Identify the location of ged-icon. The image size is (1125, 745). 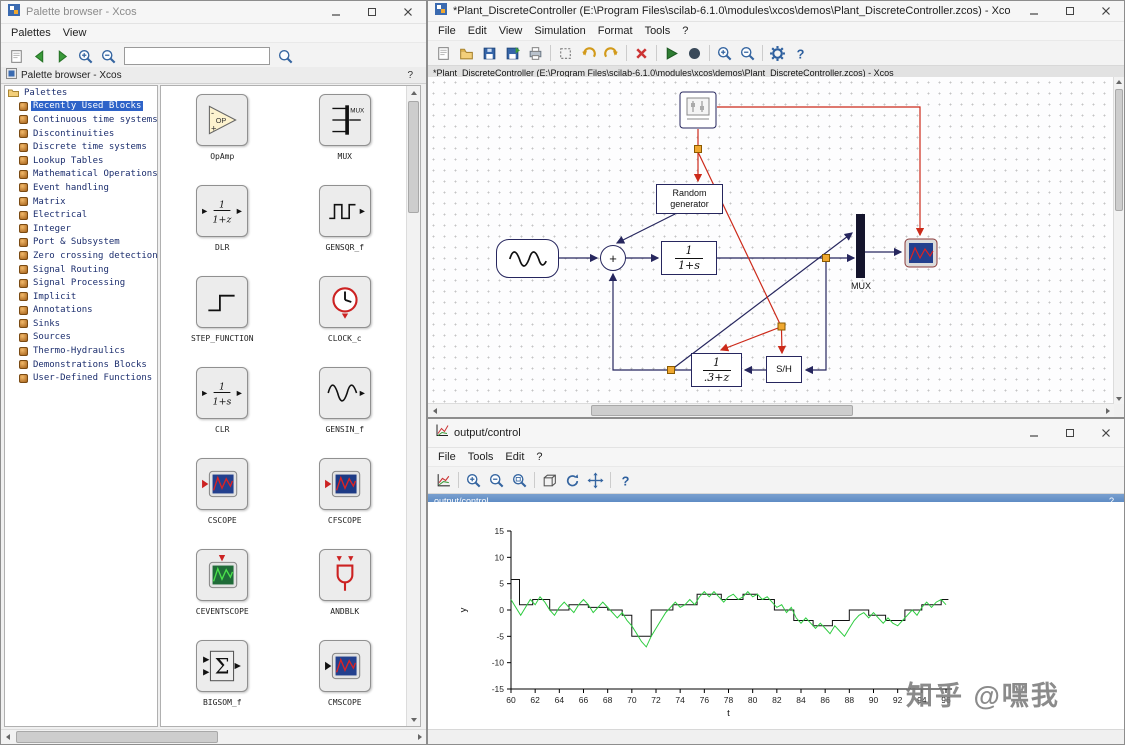
(443, 480).